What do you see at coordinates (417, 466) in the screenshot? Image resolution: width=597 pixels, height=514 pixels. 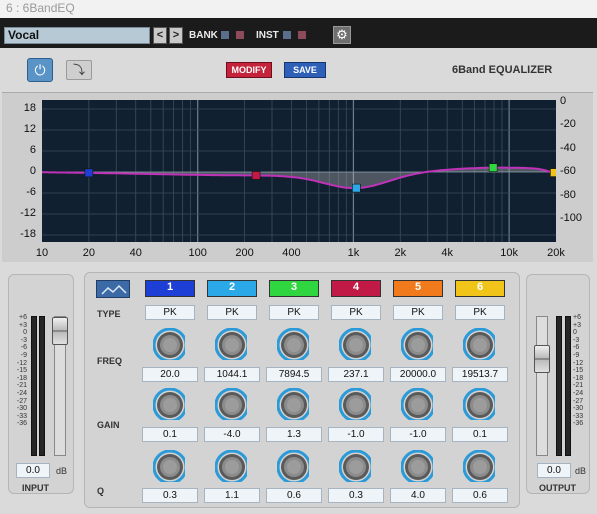 I see `band-5-q-knob` at bounding box center [417, 466].